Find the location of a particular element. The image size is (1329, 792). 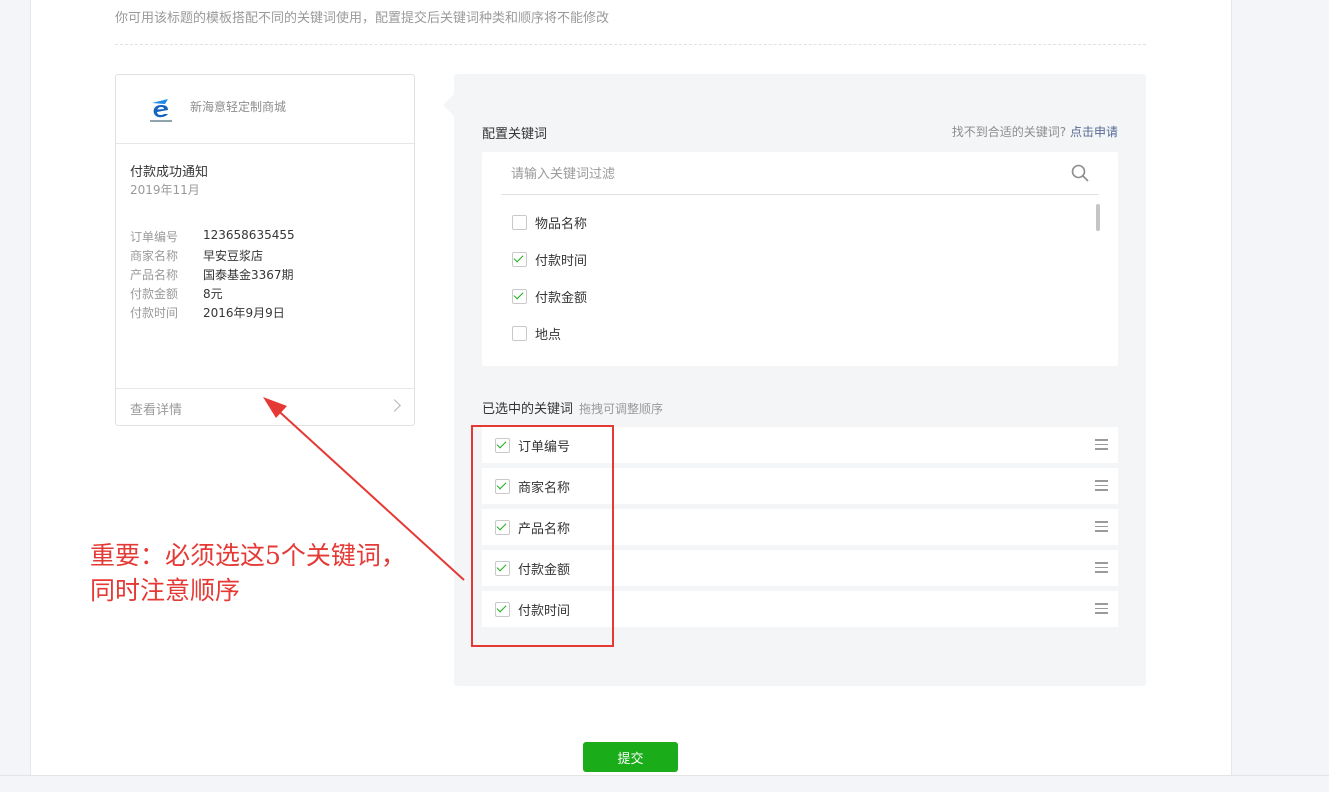

filter-bar is located at coordinates (800, 177).